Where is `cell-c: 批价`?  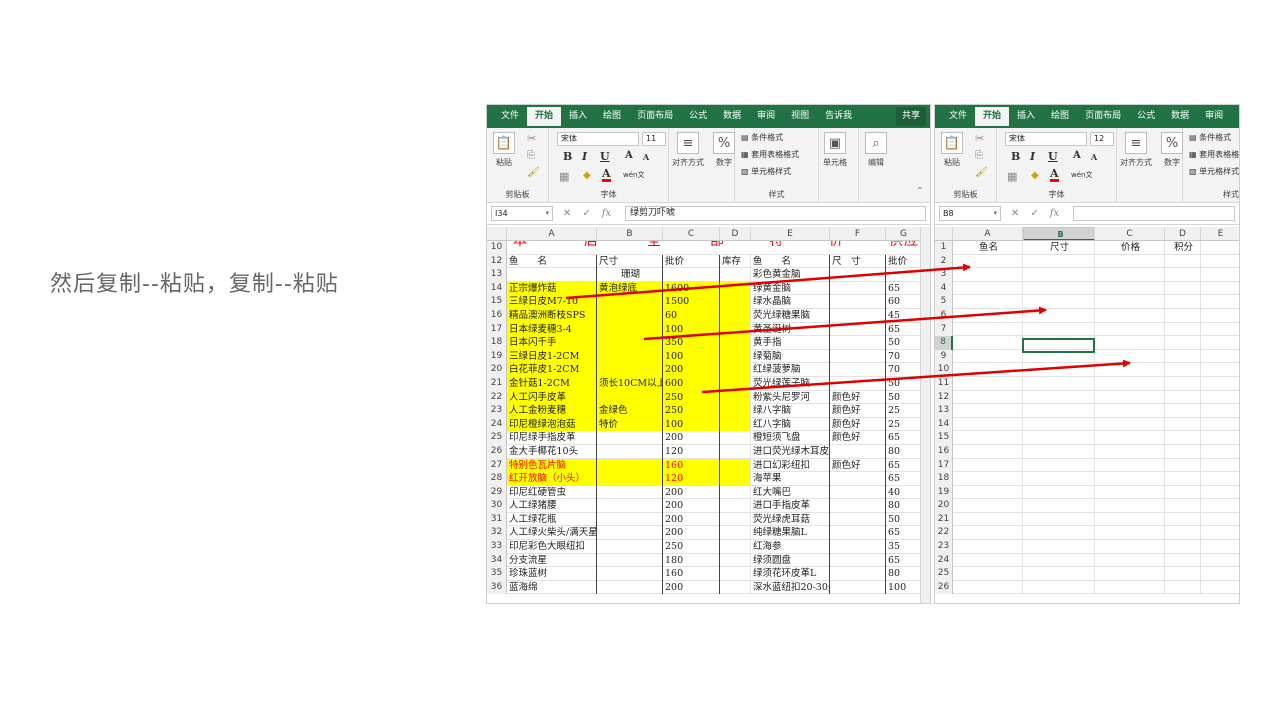 cell-c: 批价 is located at coordinates (691, 261).